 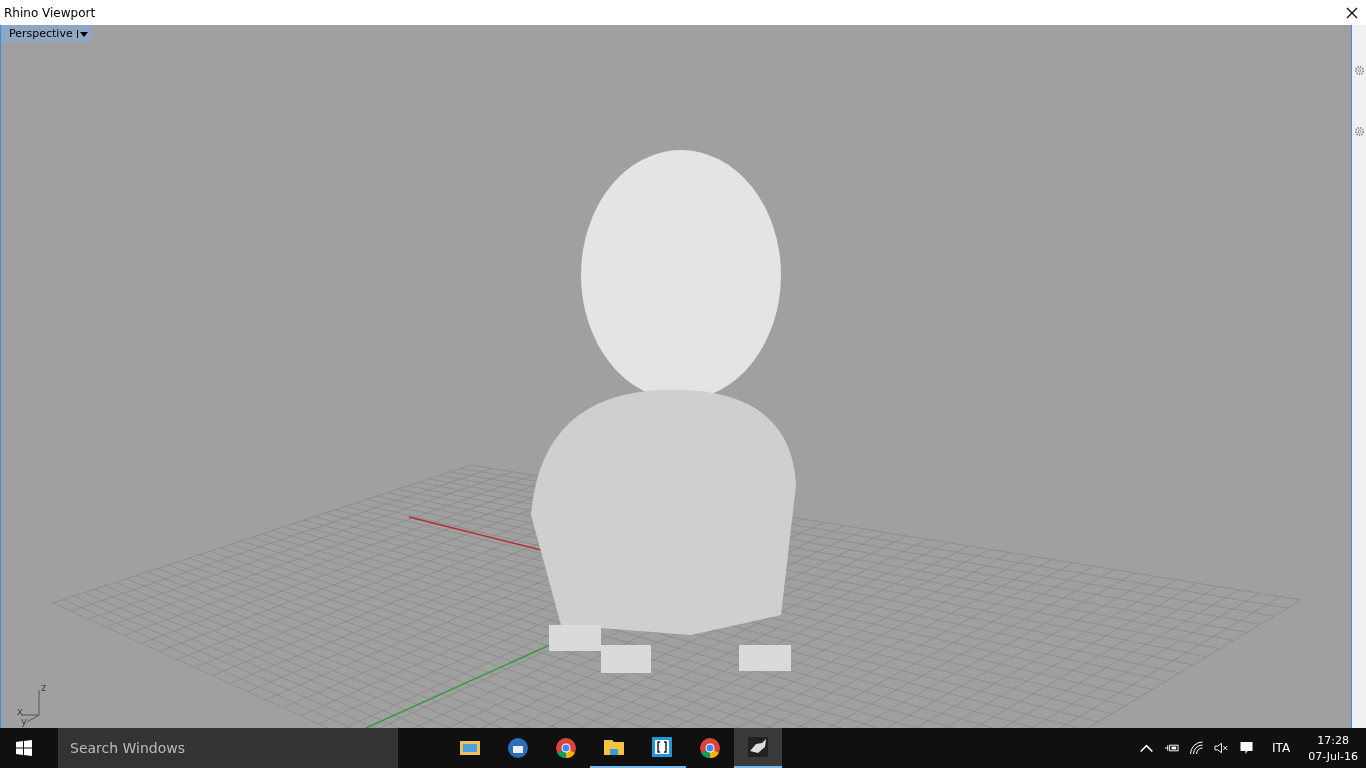 I want to click on taskbar-app-button, so click(x=758, y=748).